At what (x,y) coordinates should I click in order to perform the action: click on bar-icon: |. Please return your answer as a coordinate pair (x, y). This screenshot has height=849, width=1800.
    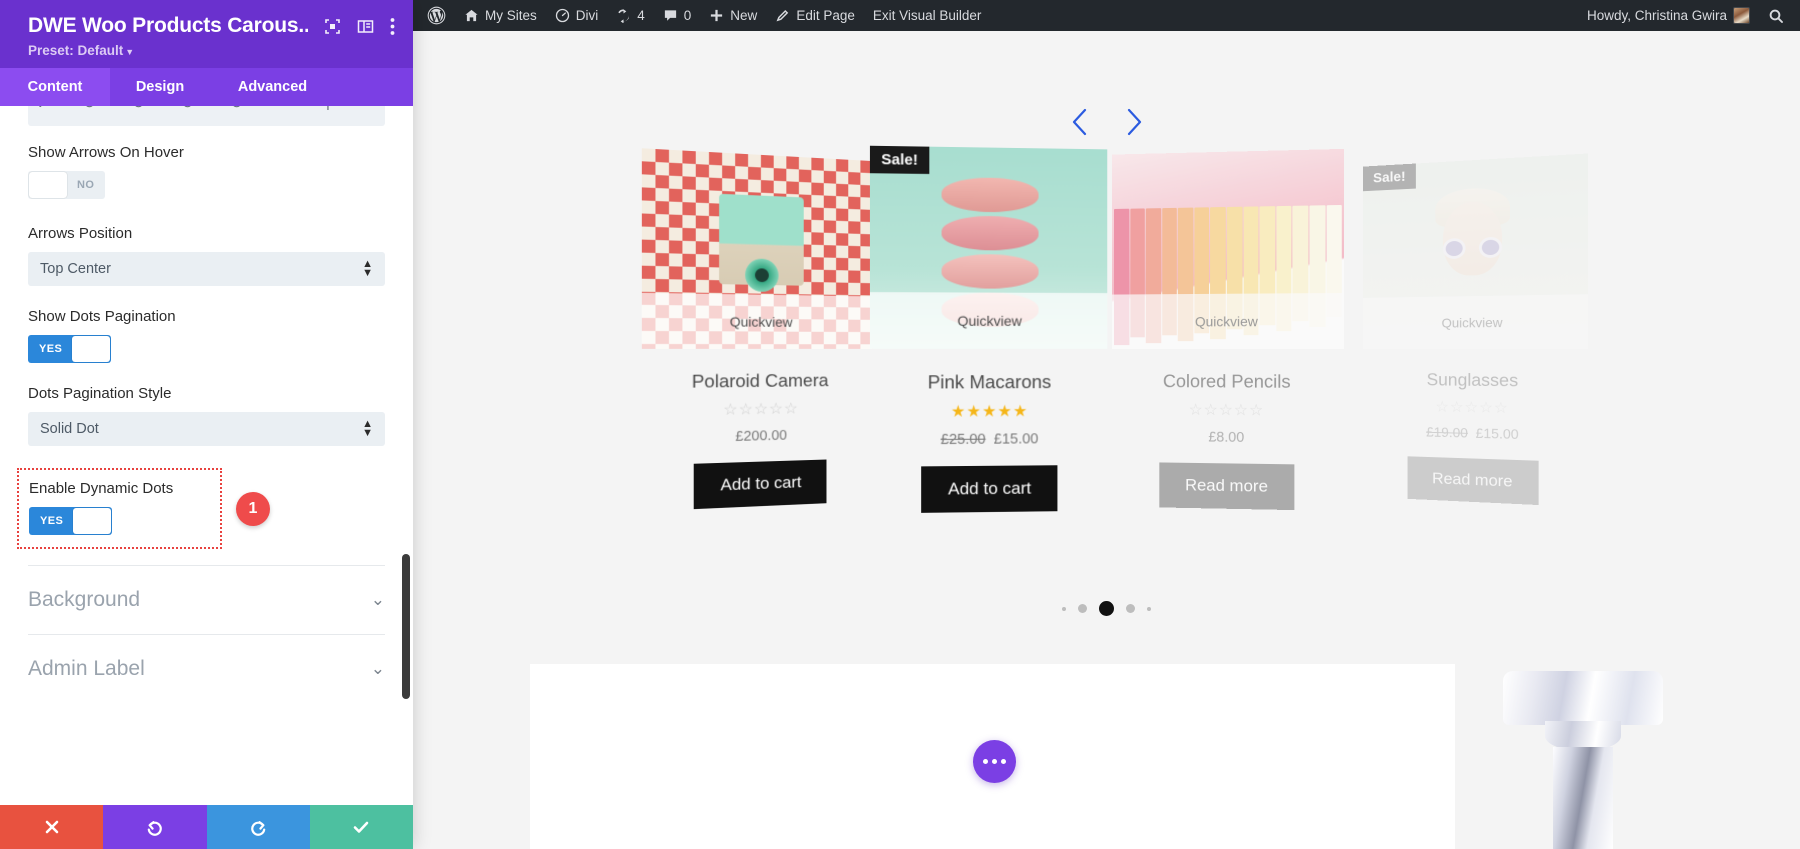
    Looking at the image, I should click on (328, 108).